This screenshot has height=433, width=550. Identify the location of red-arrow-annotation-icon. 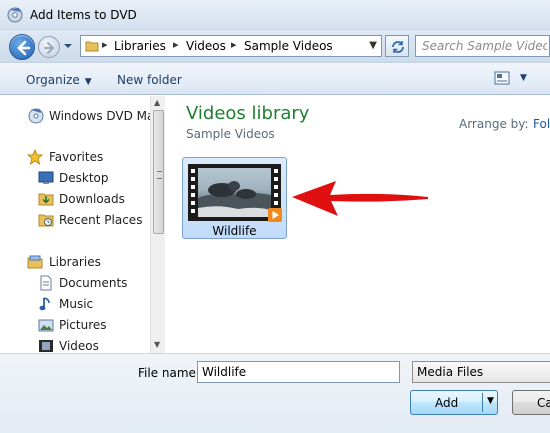
(360, 198).